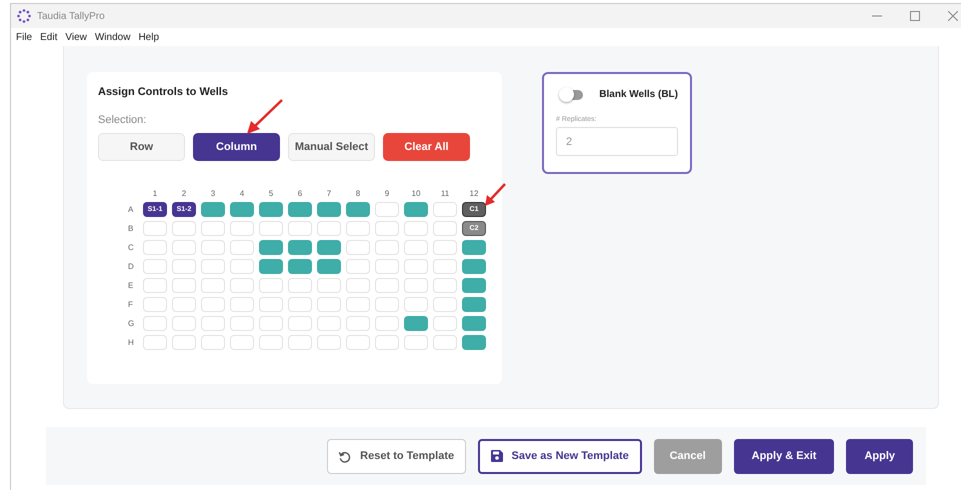 This screenshot has width=961, height=490. What do you see at coordinates (236, 147) in the screenshot?
I see `selection-button: Column` at bounding box center [236, 147].